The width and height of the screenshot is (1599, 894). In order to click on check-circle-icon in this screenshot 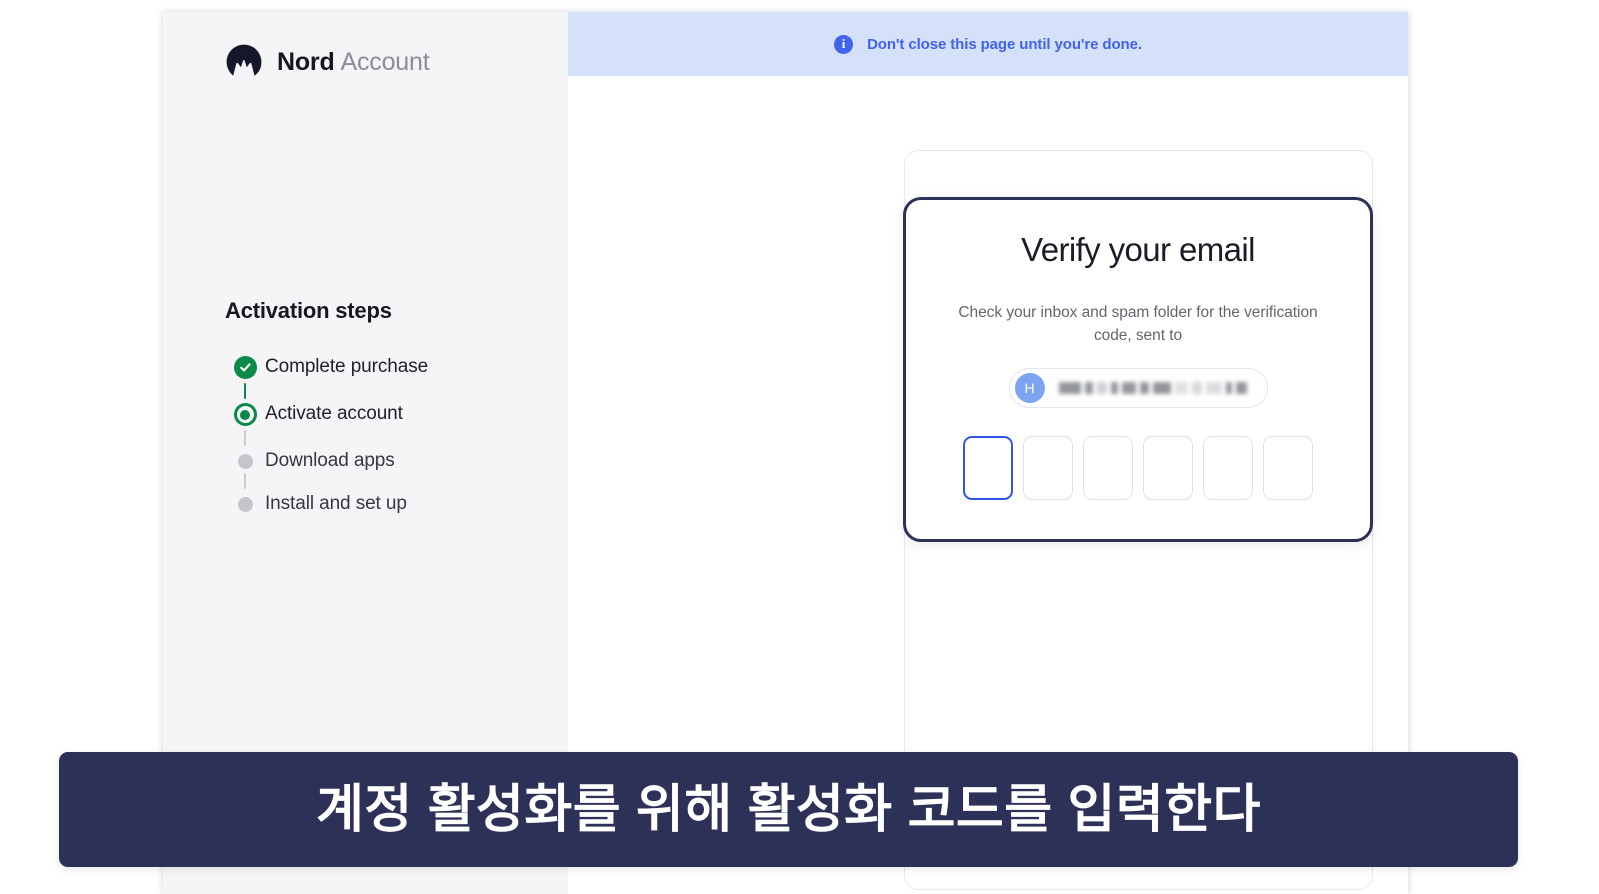, I will do `click(245, 367)`.